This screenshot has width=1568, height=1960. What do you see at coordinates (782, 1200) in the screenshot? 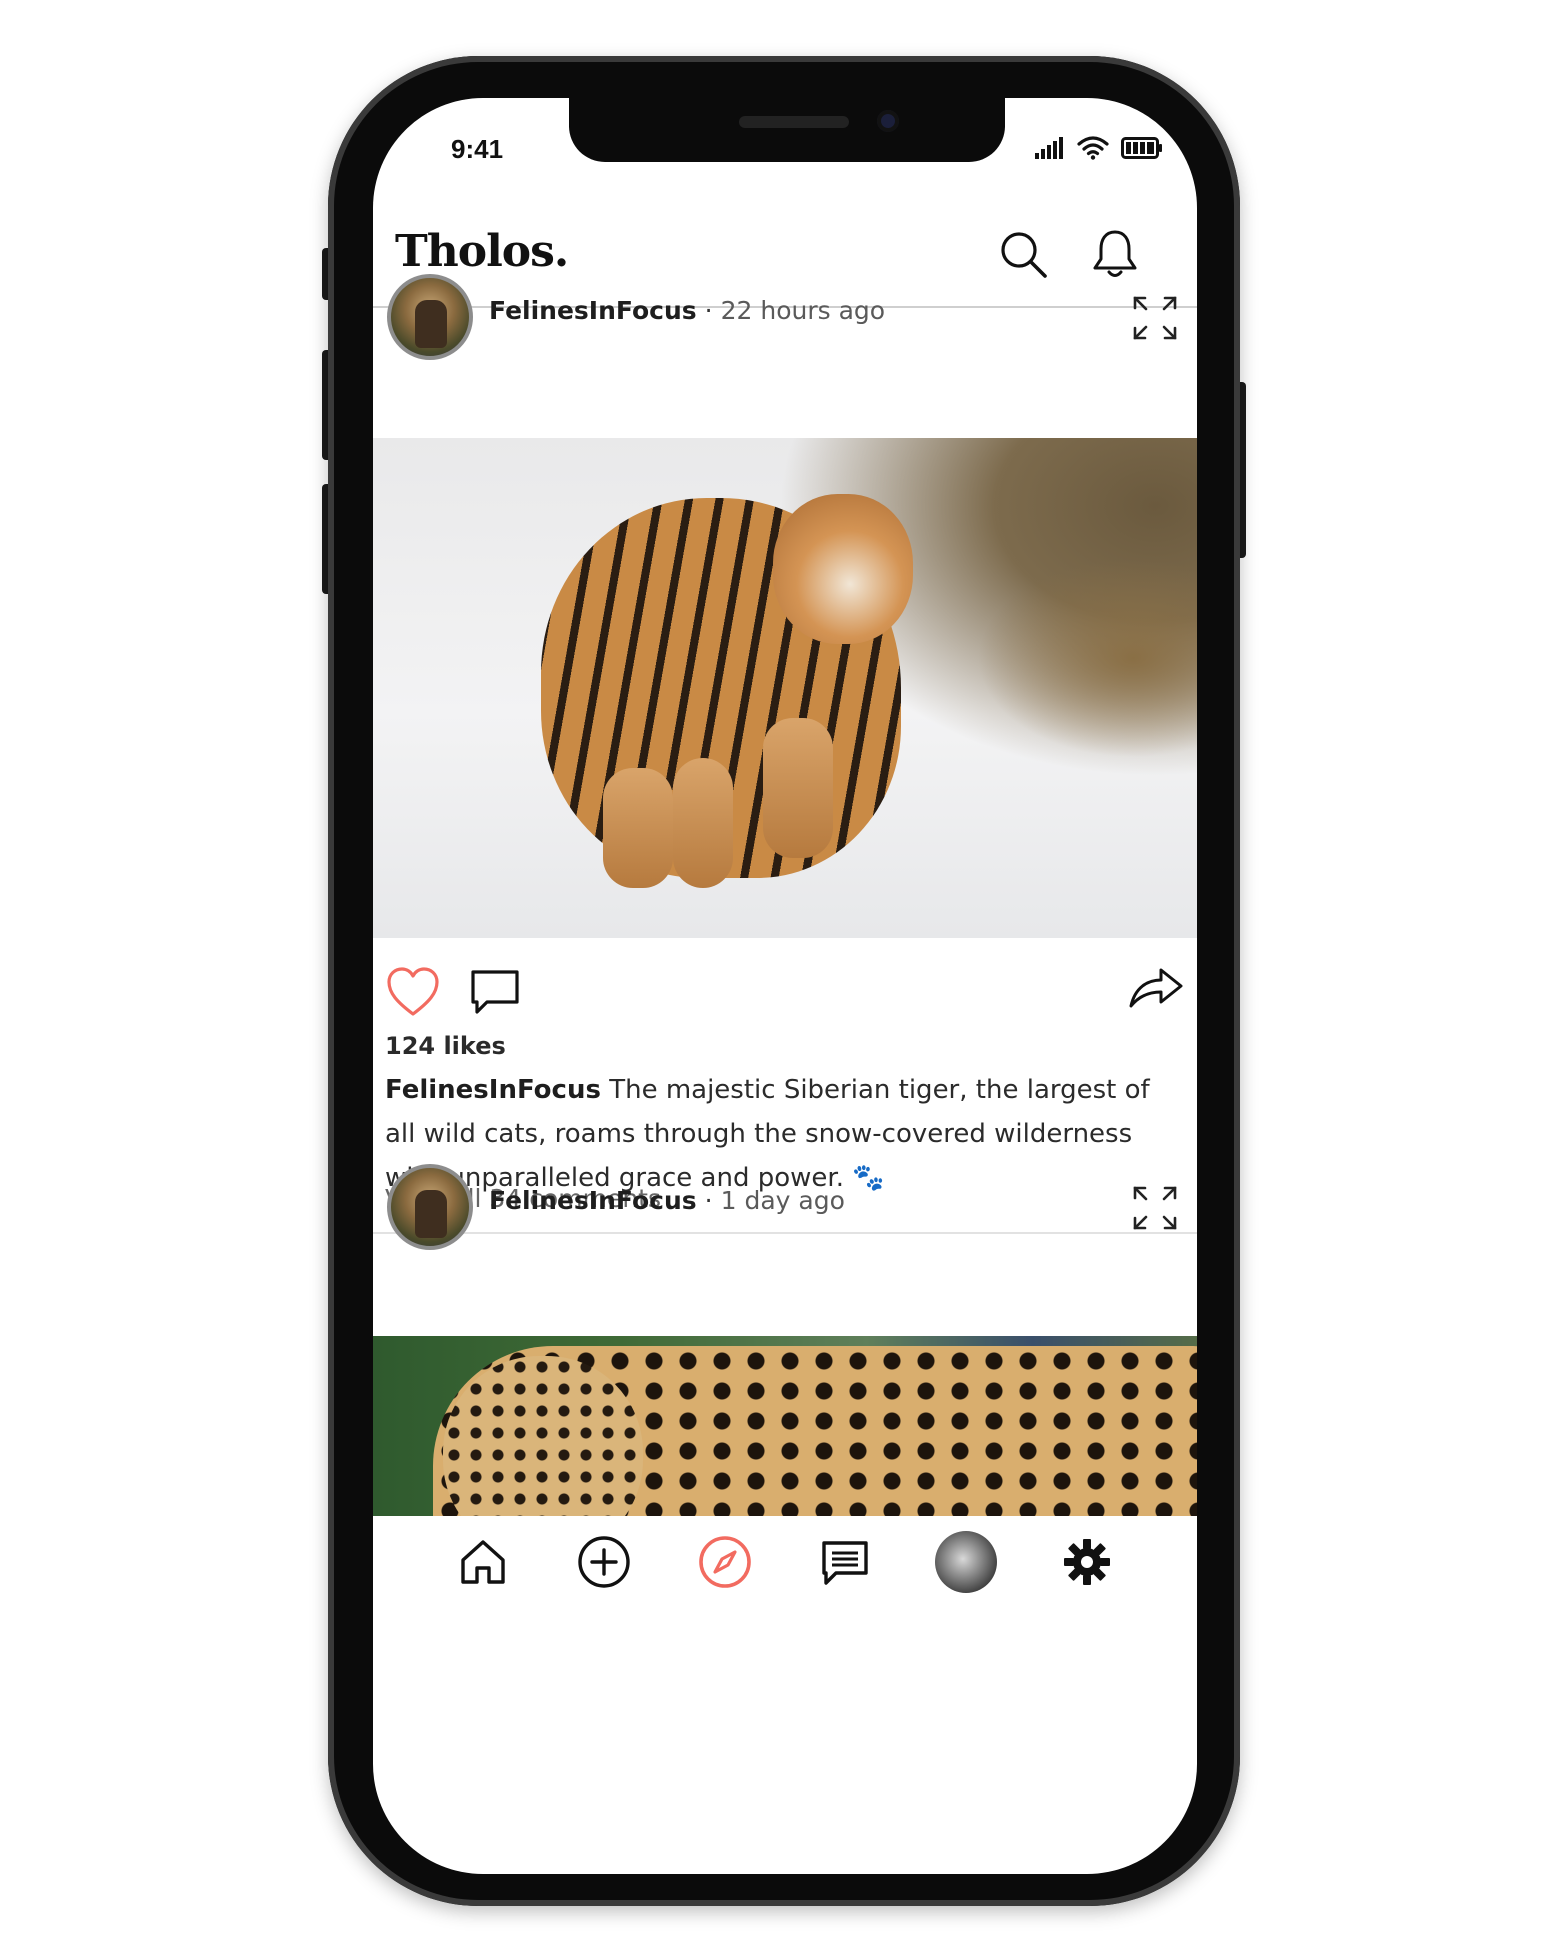
I see `post-time: 1 day ago` at bounding box center [782, 1200].